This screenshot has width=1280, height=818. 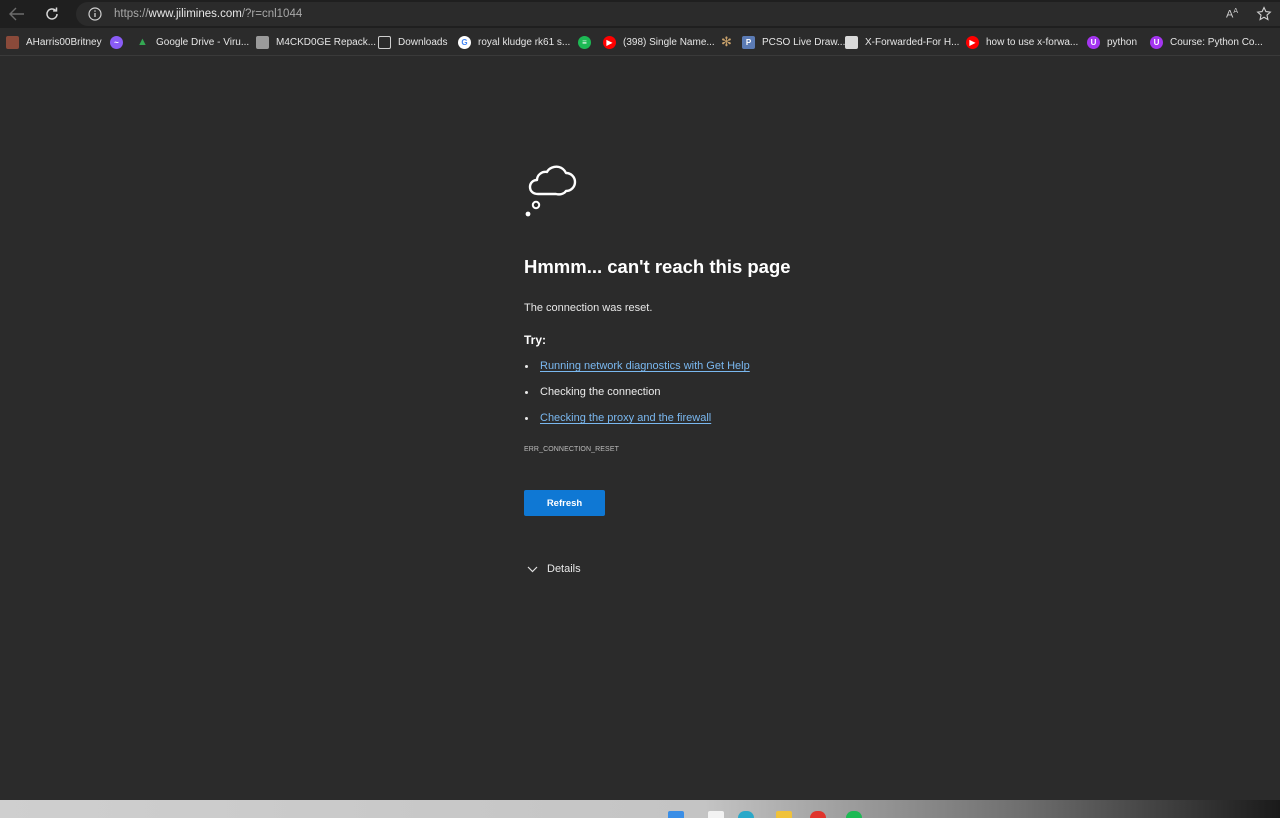 What do you see at coordinates (818, 814) in the screenshot?
I see `app-icon` at bounding box center [818, 814].